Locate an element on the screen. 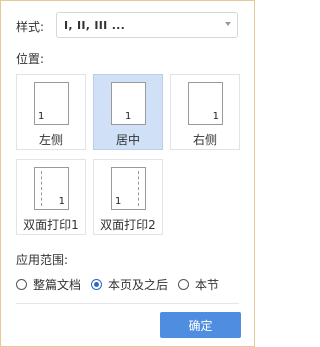  style-label: 样式: is located at coordinates (30, 26).